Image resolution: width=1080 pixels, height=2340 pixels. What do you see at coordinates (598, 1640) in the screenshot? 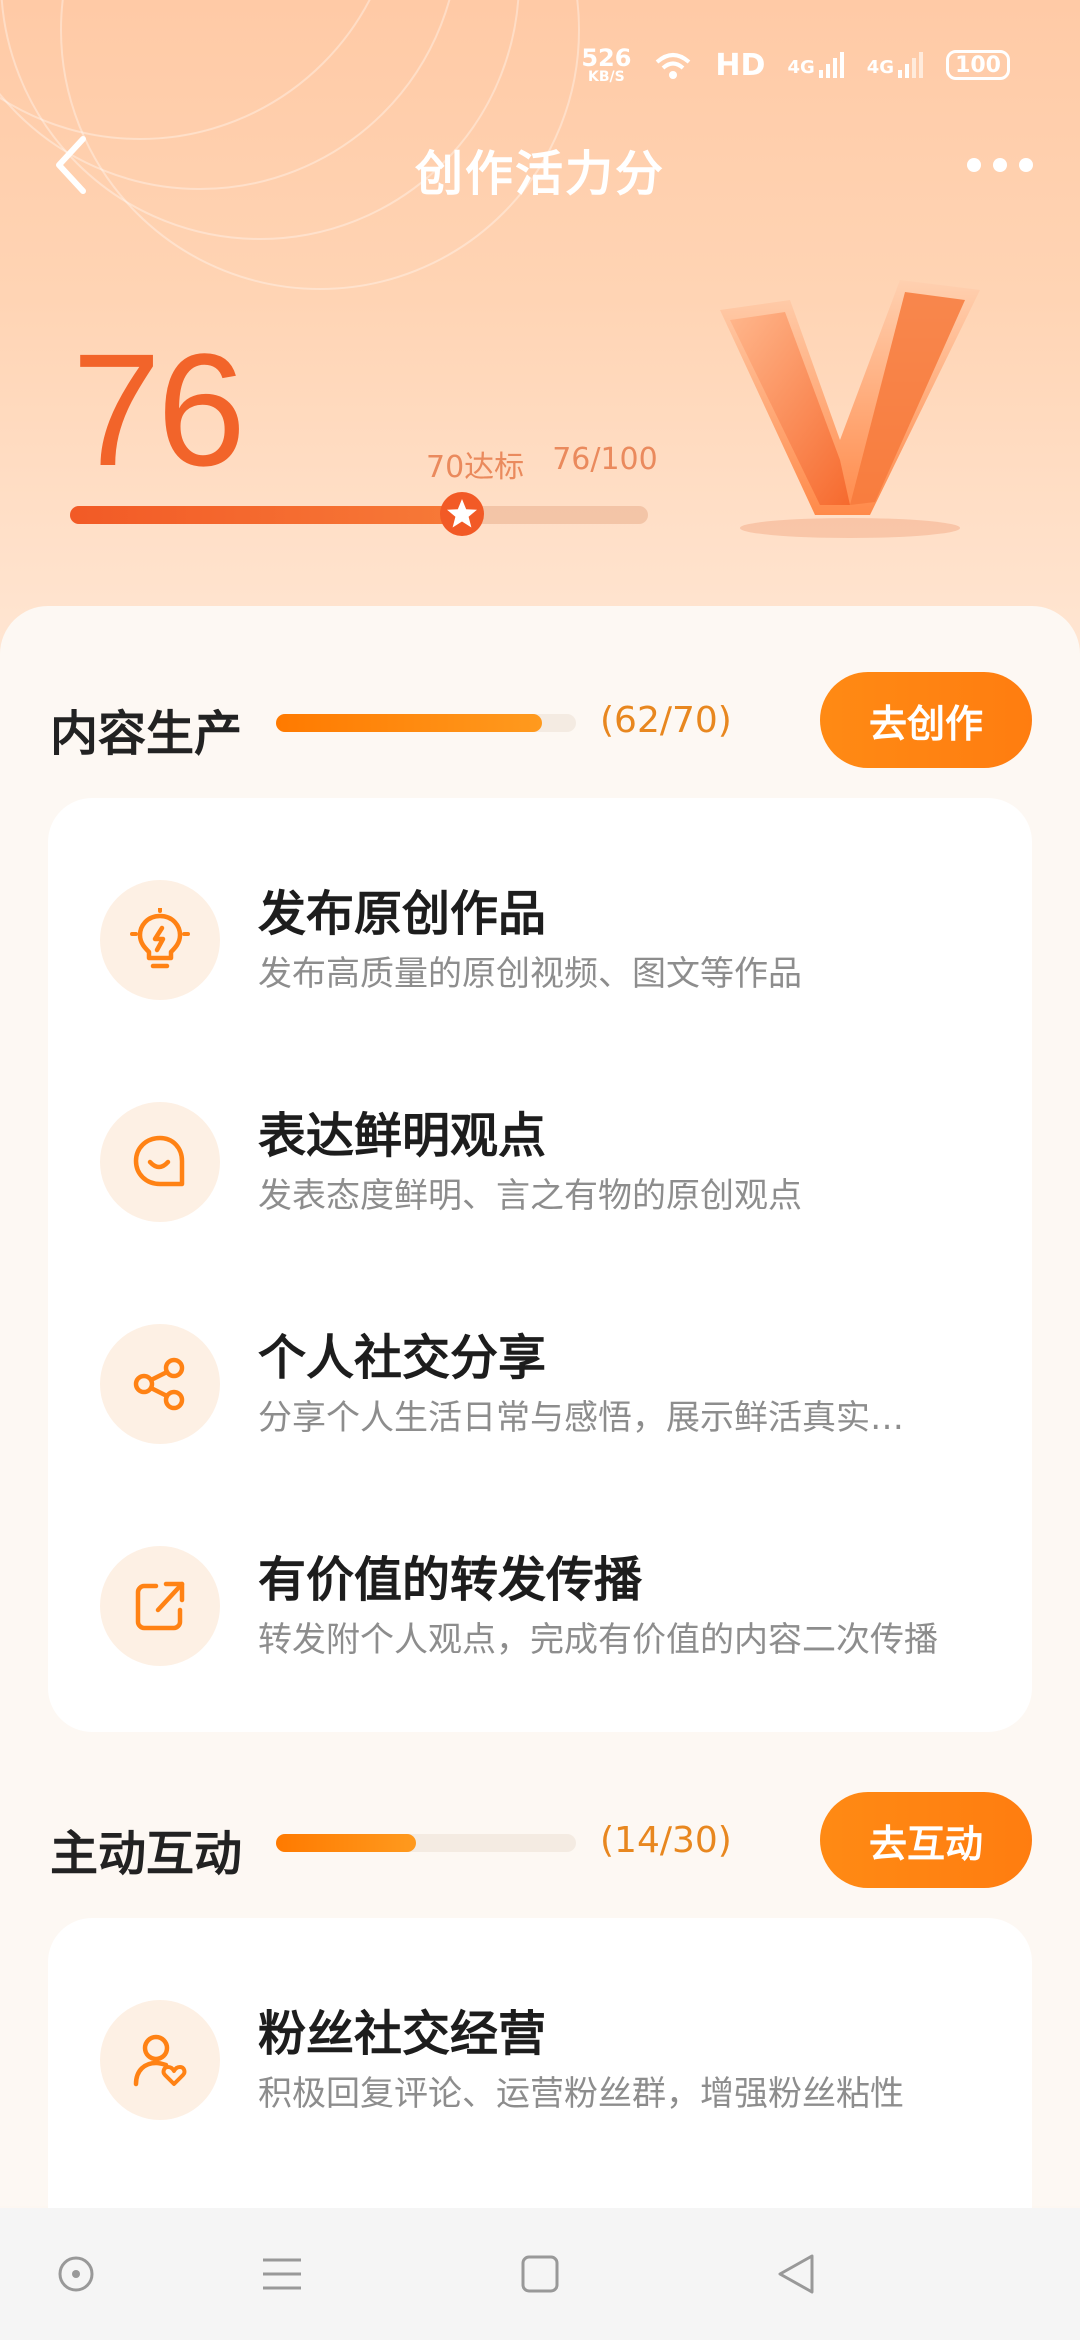
I see `task-description: 转发附个人观点，完成有价值的内容二次传播` at bounding box center [598, 1640].